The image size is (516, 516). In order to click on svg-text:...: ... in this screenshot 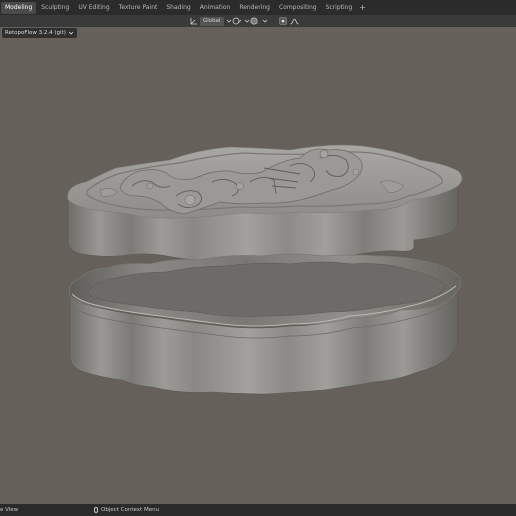, I will do `click(257, 23)`.